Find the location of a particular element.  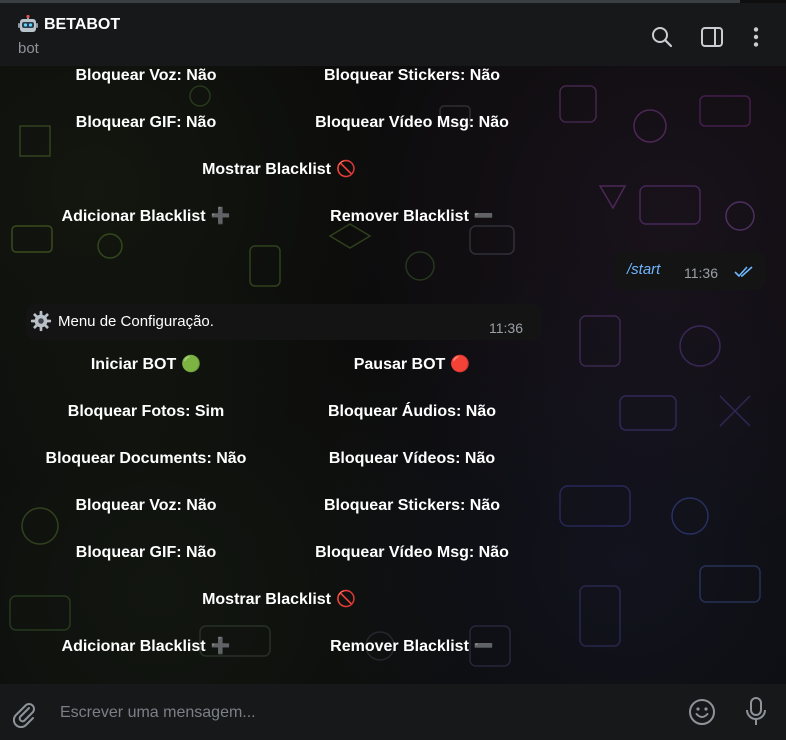

block-videos-button: Bloquear Vídeos: Não is located at coordinates (412, 458).